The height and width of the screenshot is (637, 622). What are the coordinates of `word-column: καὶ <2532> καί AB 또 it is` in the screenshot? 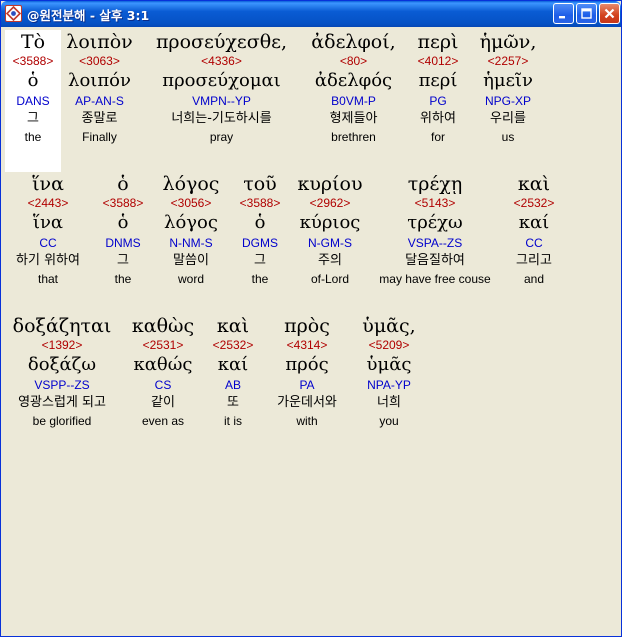 It's located at (233, 372).